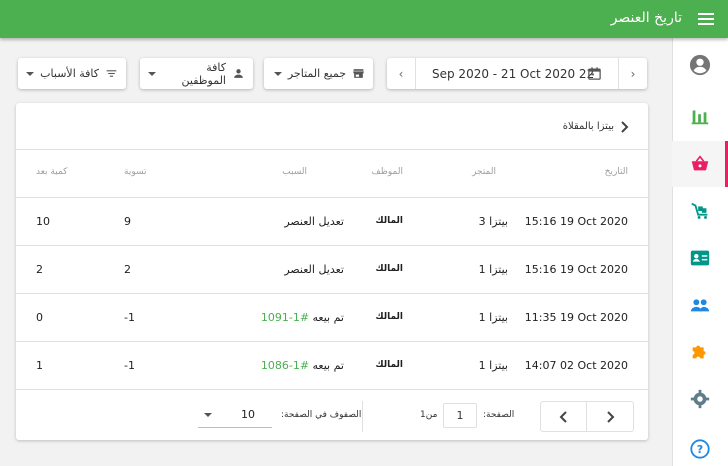  I want to click on hamburger-menu-icon, so click(706, 19).